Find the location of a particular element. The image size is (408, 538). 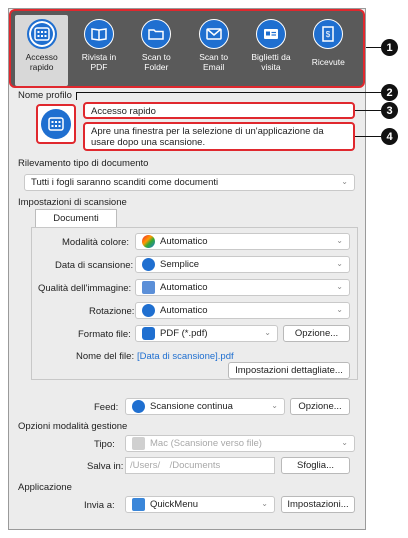

profile-name-input: Accesso rapido is located at coordinates (219, 110).